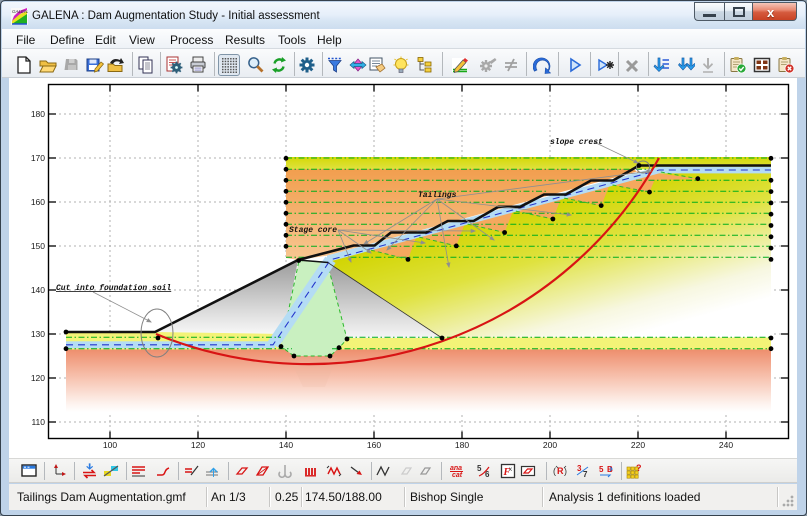  What do you see at coordinates (456, 468) in the screenshot?
I see `svg-text: ana` at bounding box center [456, 468].